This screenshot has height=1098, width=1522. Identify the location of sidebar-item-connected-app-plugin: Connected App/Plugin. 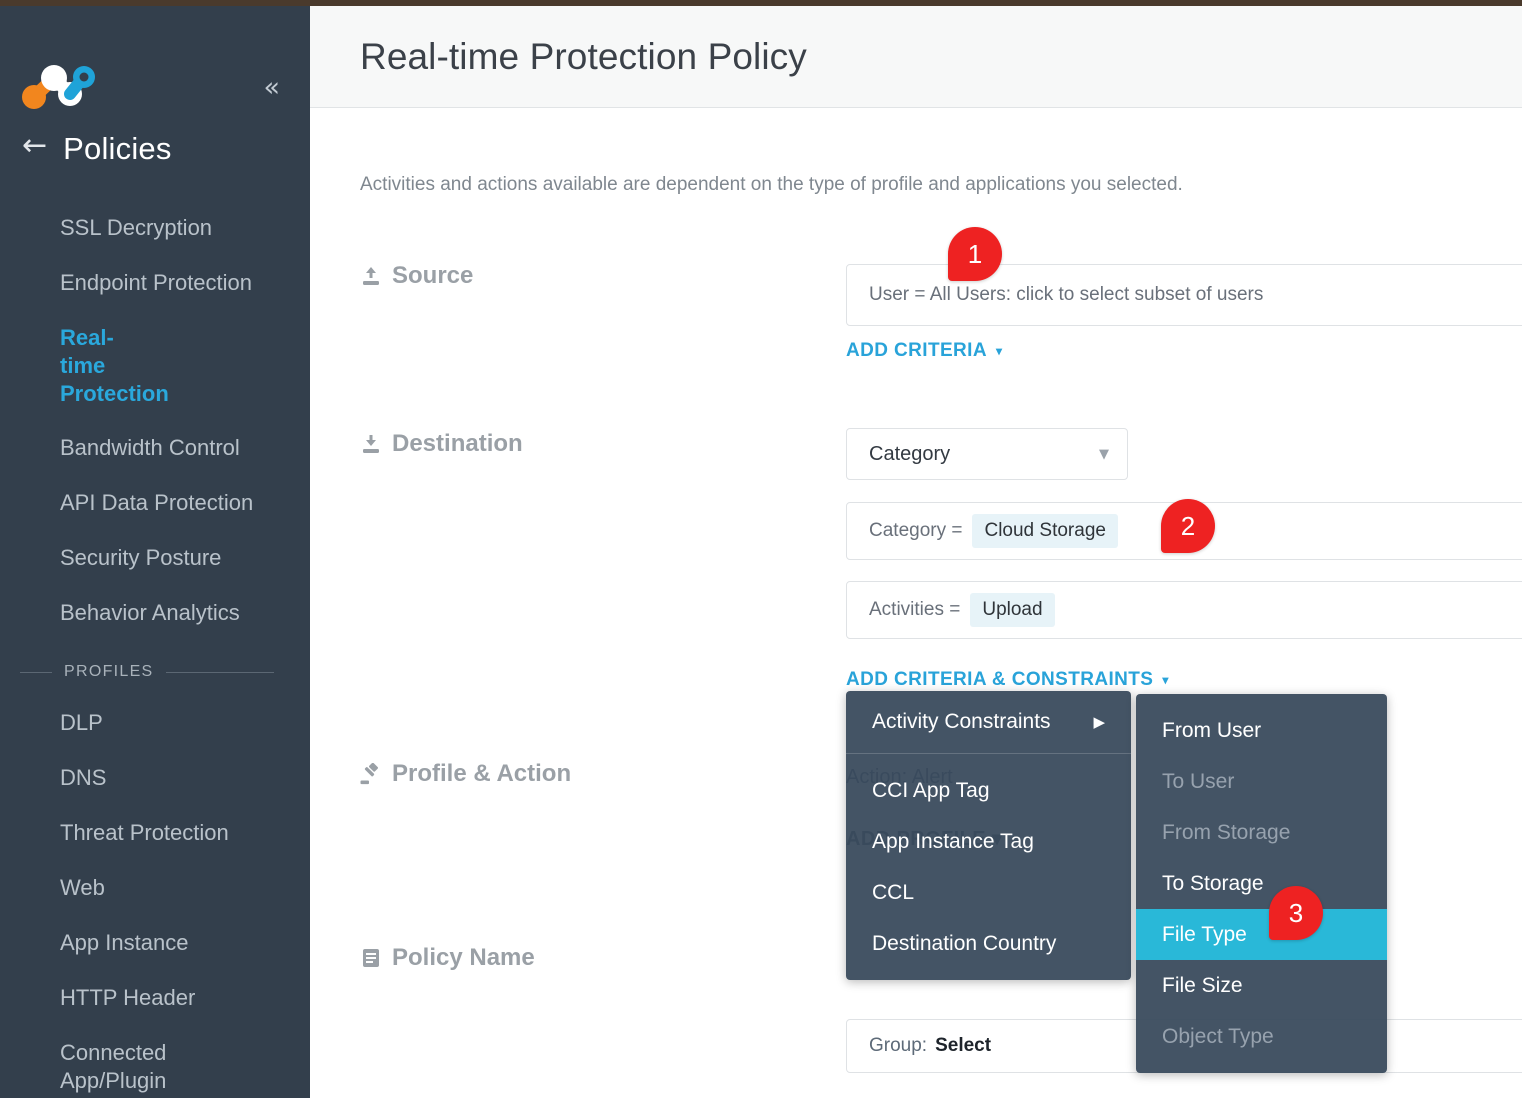
(83, 1067).